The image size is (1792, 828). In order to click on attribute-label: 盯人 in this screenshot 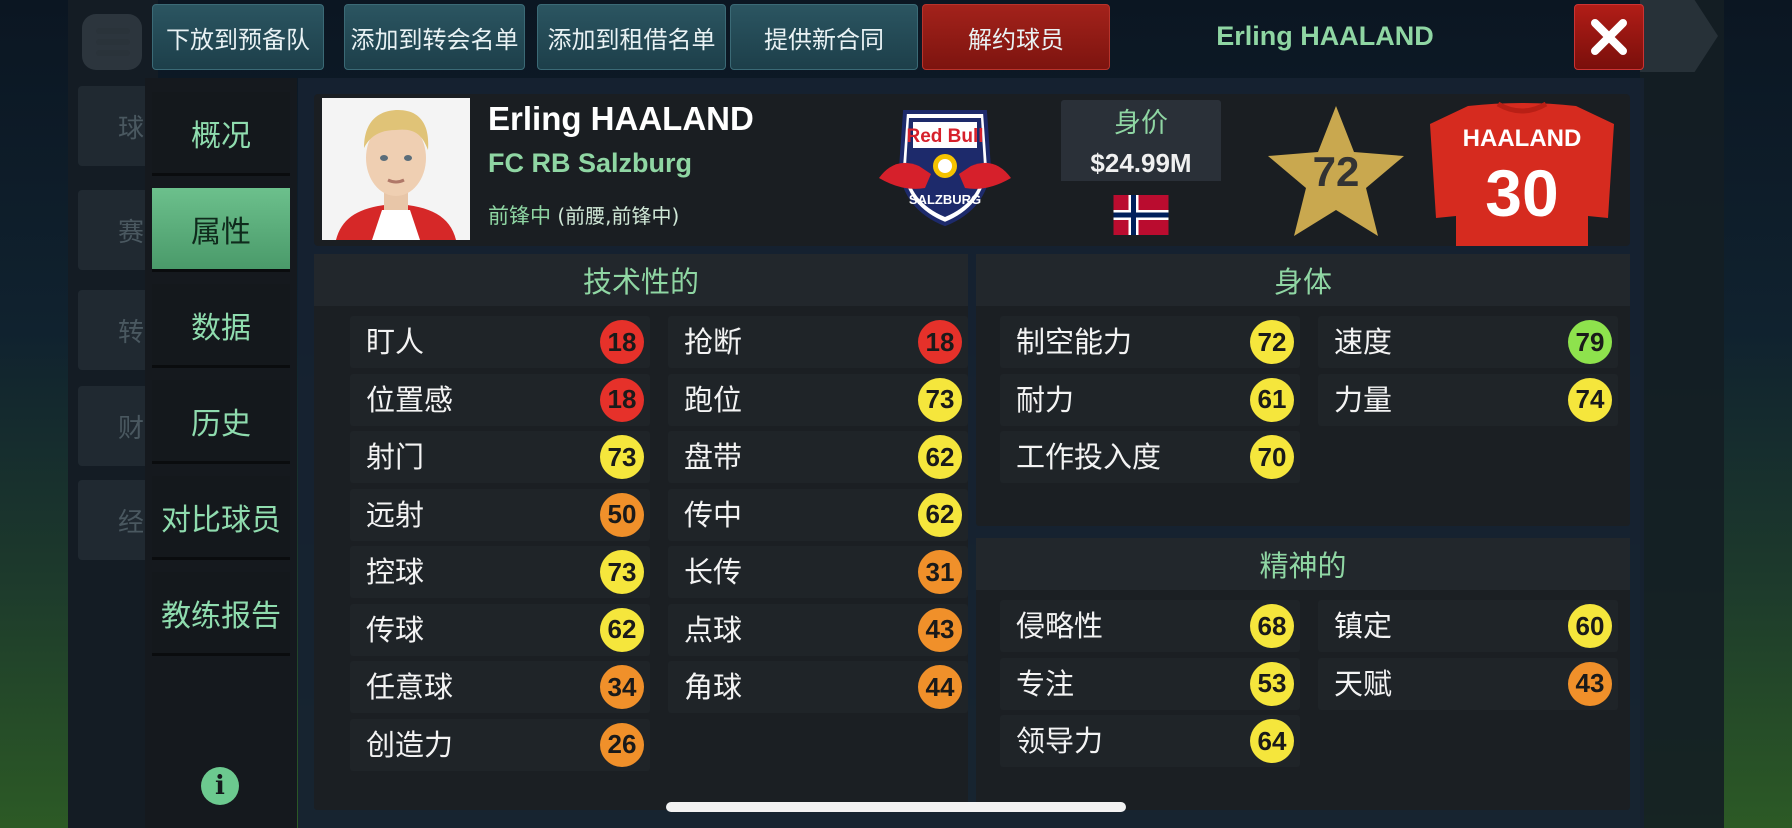, I will do `click(395, 342)`.